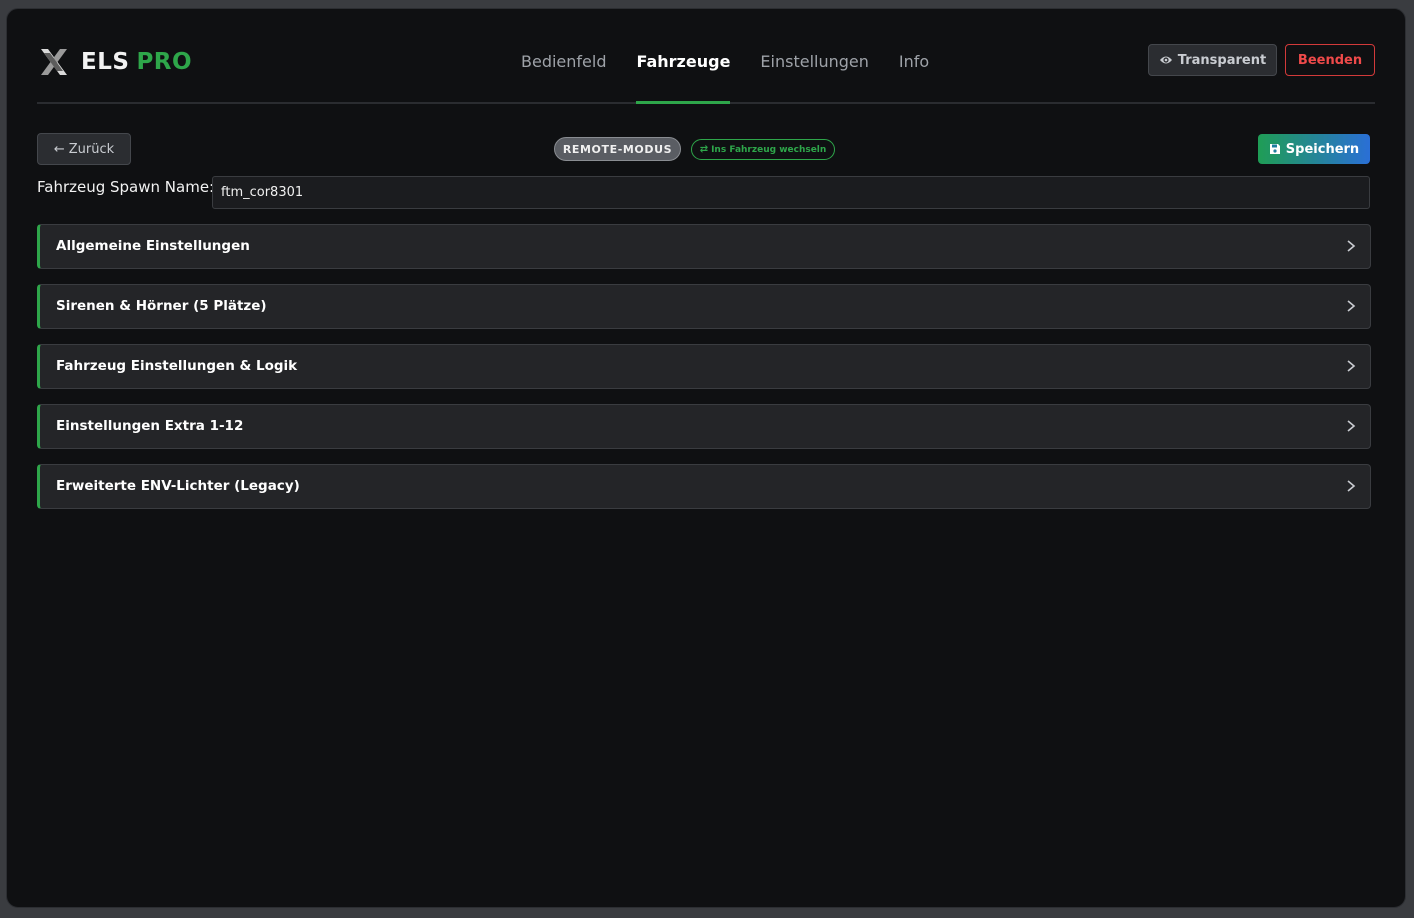  Describe the element at coordinates (126, 187) in the screenshot. I see `spawn-name-label: Fahrzeug Spawn Name:` at that location.